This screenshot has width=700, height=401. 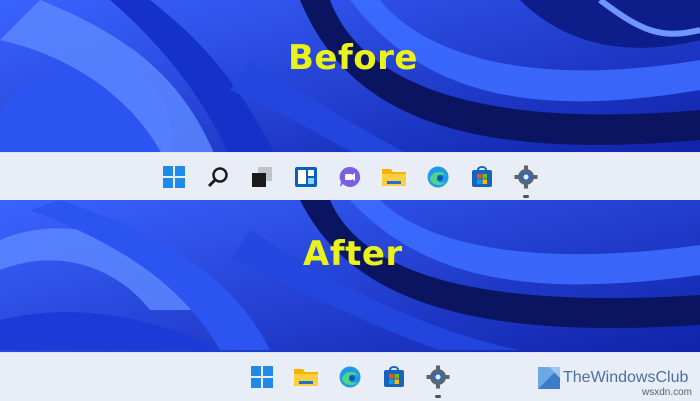 I want to click on site-credit: wsxdn.com, so click(x=666, y=392).